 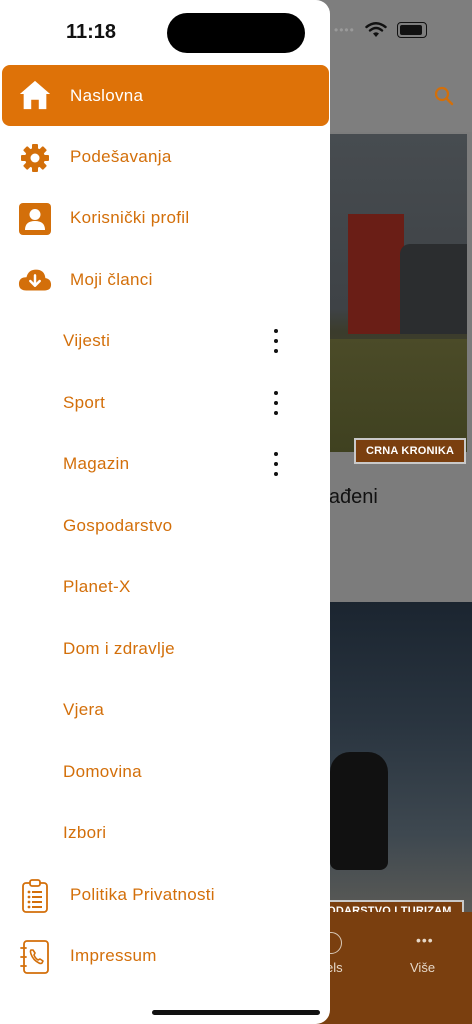 I want to click on dynamic-island, so click(x=236, y=33).